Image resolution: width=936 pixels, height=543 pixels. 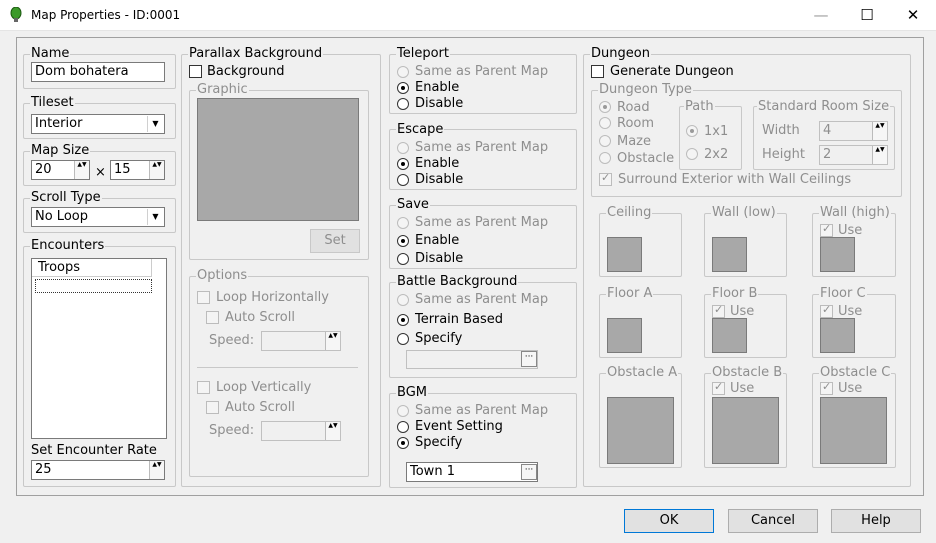 I want to click on room-height-label: Height, so click(x=783, y=154).